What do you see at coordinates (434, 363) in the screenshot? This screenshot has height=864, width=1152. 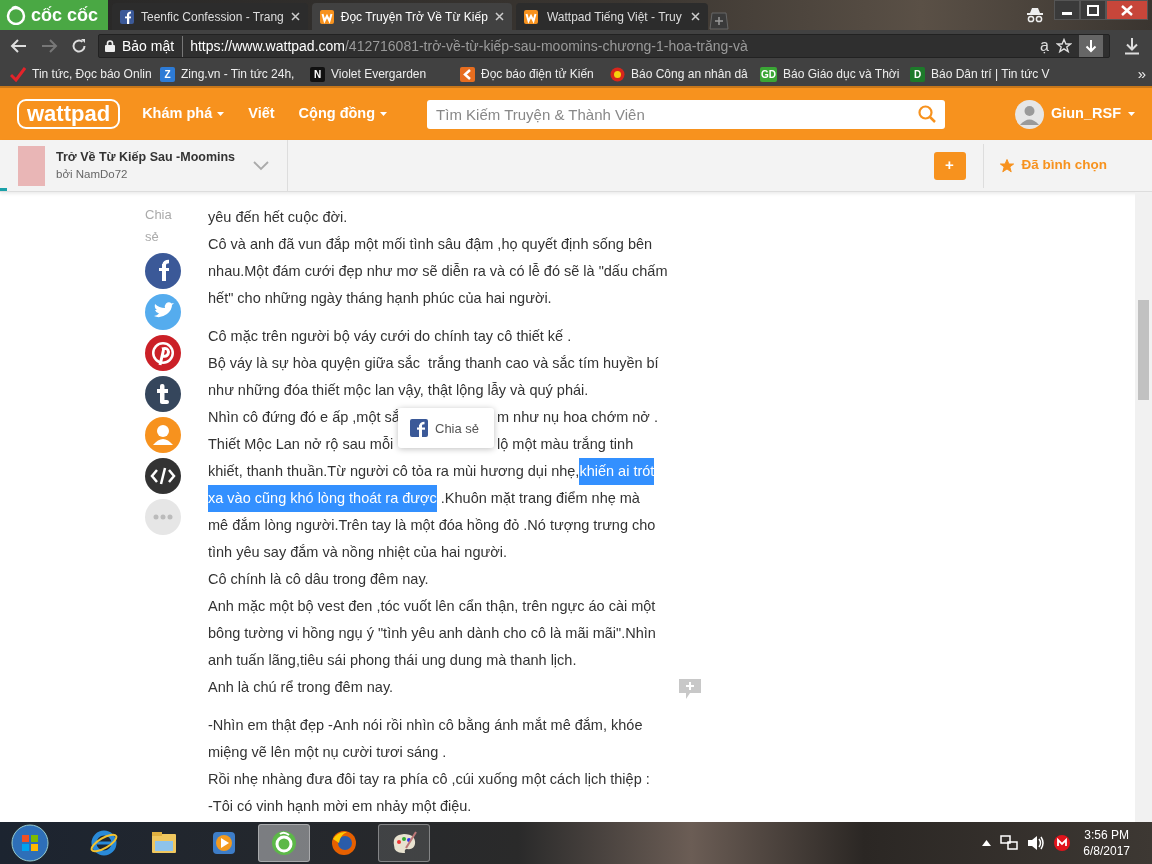 I see `story-text-line: Bộ váy là sự hòa quyện giữa sắc trắng thanh cao và sắc tím huyền bí` at bounding box center [434, 363].